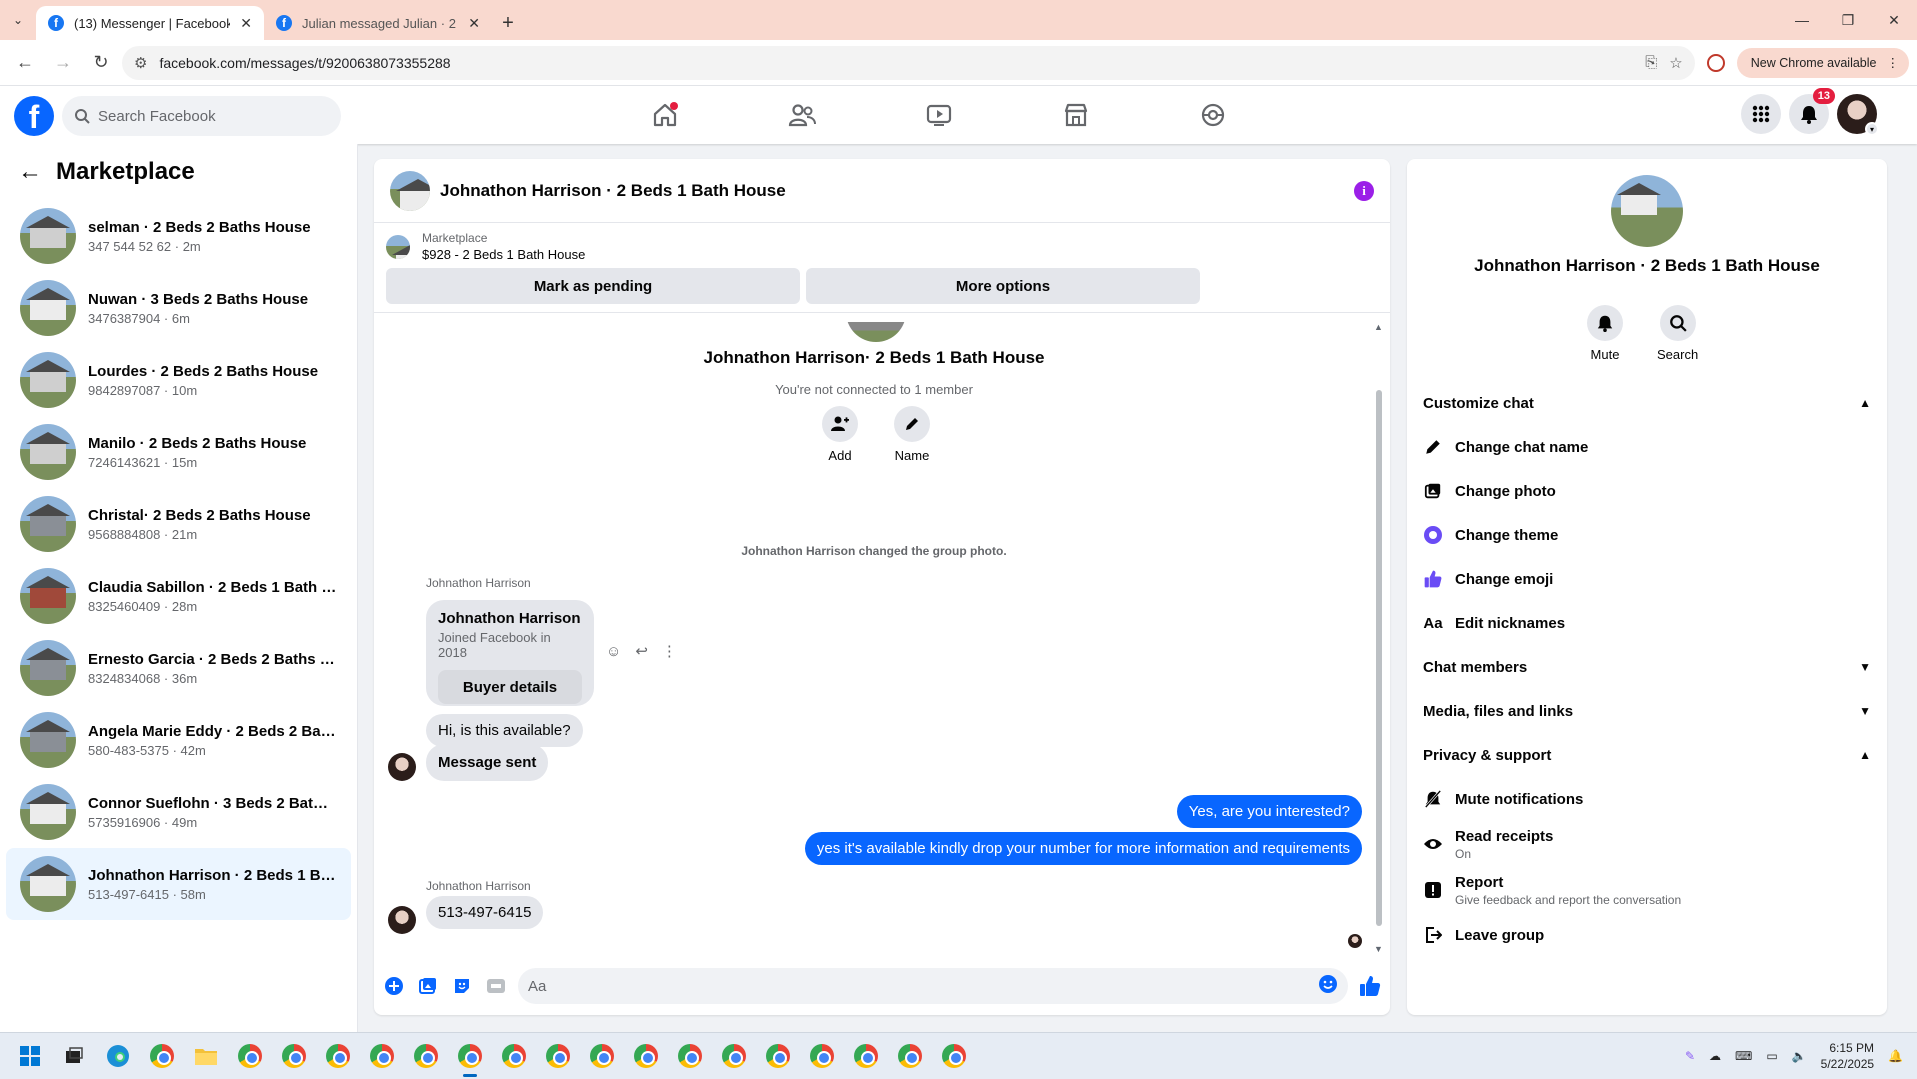 The height and width of the screenshot is (1079, 1917). Describe the element at coordinates (1822, 62) in the screenshot. I see `new-chrome-available-button: New Chrome available ⋮` at that location.